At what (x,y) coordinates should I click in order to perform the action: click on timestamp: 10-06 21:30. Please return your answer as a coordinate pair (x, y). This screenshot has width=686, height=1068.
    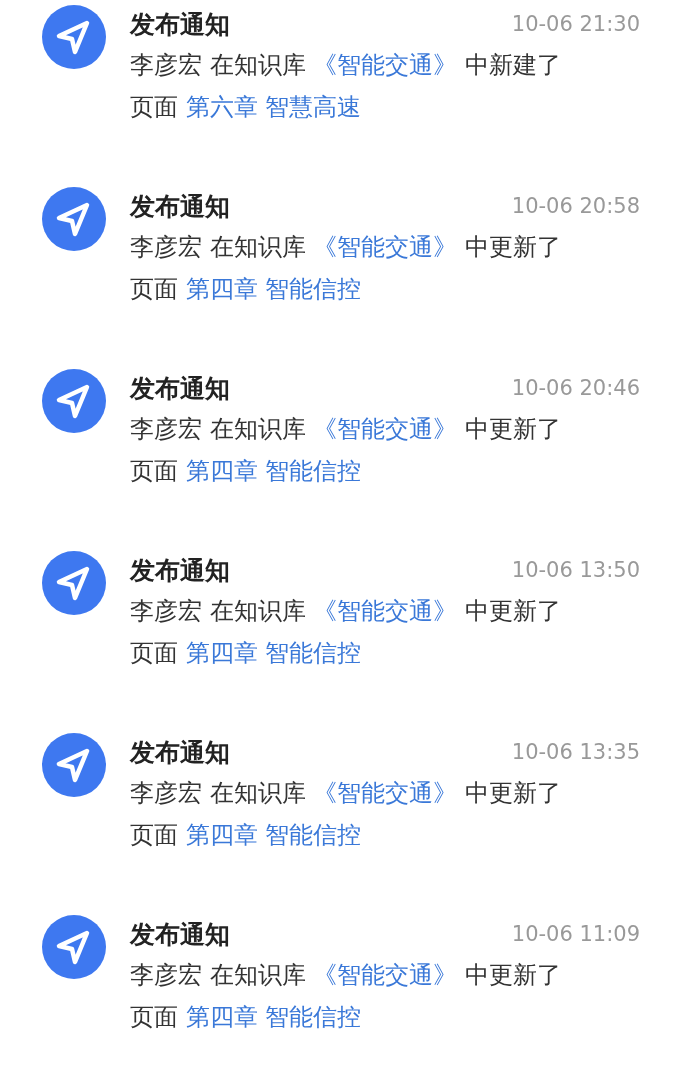
    Looking at the image, I should click on (575, 24).